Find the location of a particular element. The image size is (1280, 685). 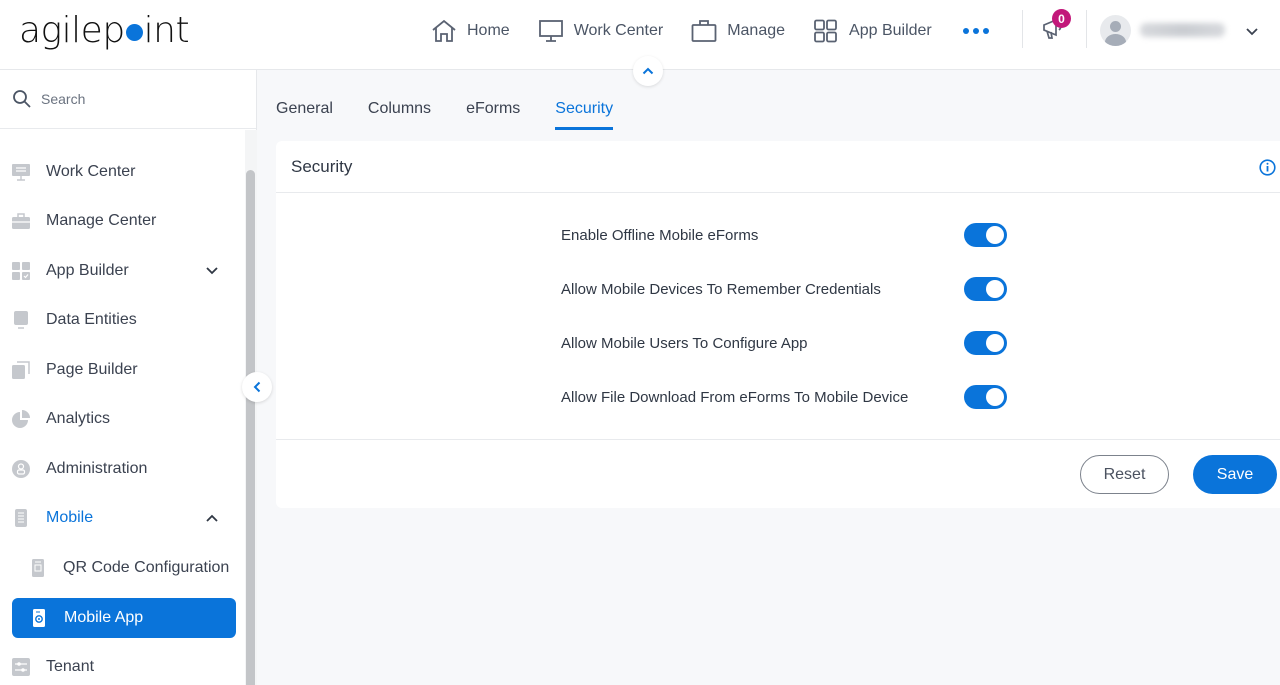

nav-app-builder: App Builder is located at coordinates (872, 31).